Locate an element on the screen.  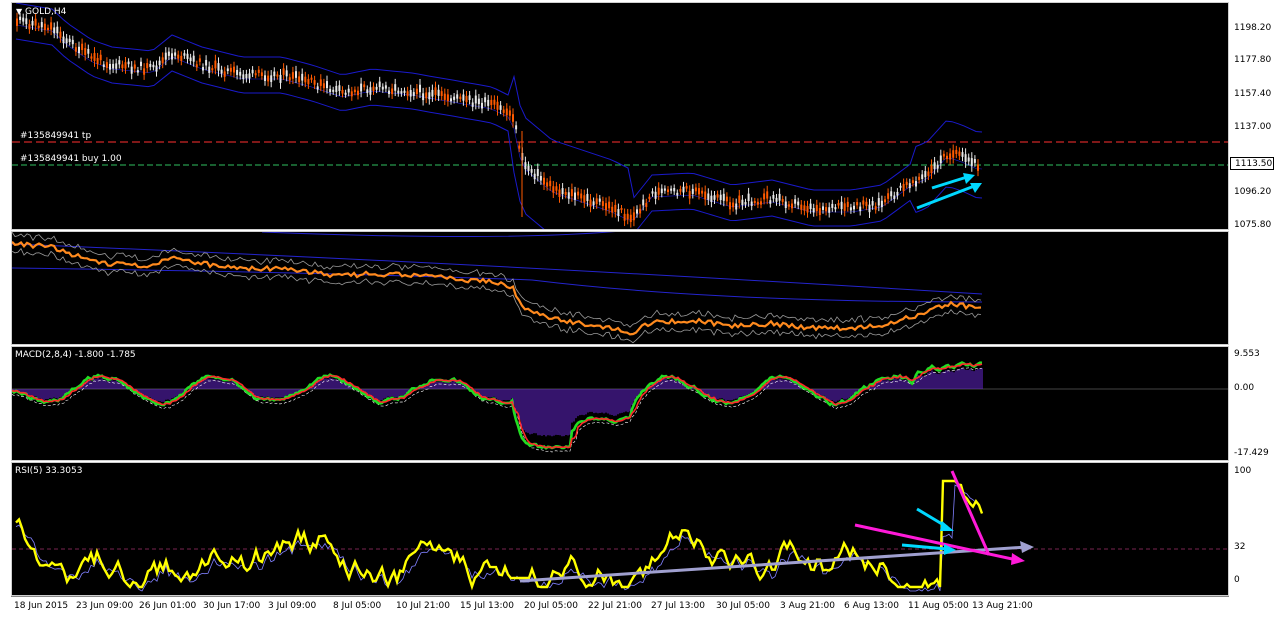
current-price-tag: 1113.50 is located at coordinates (1252, 163).